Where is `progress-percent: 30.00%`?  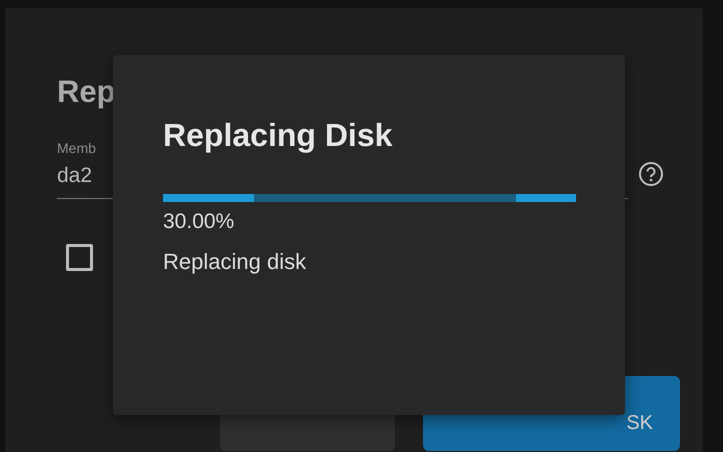
progress-percent: 30.00% is located at coordinates (199, 222).